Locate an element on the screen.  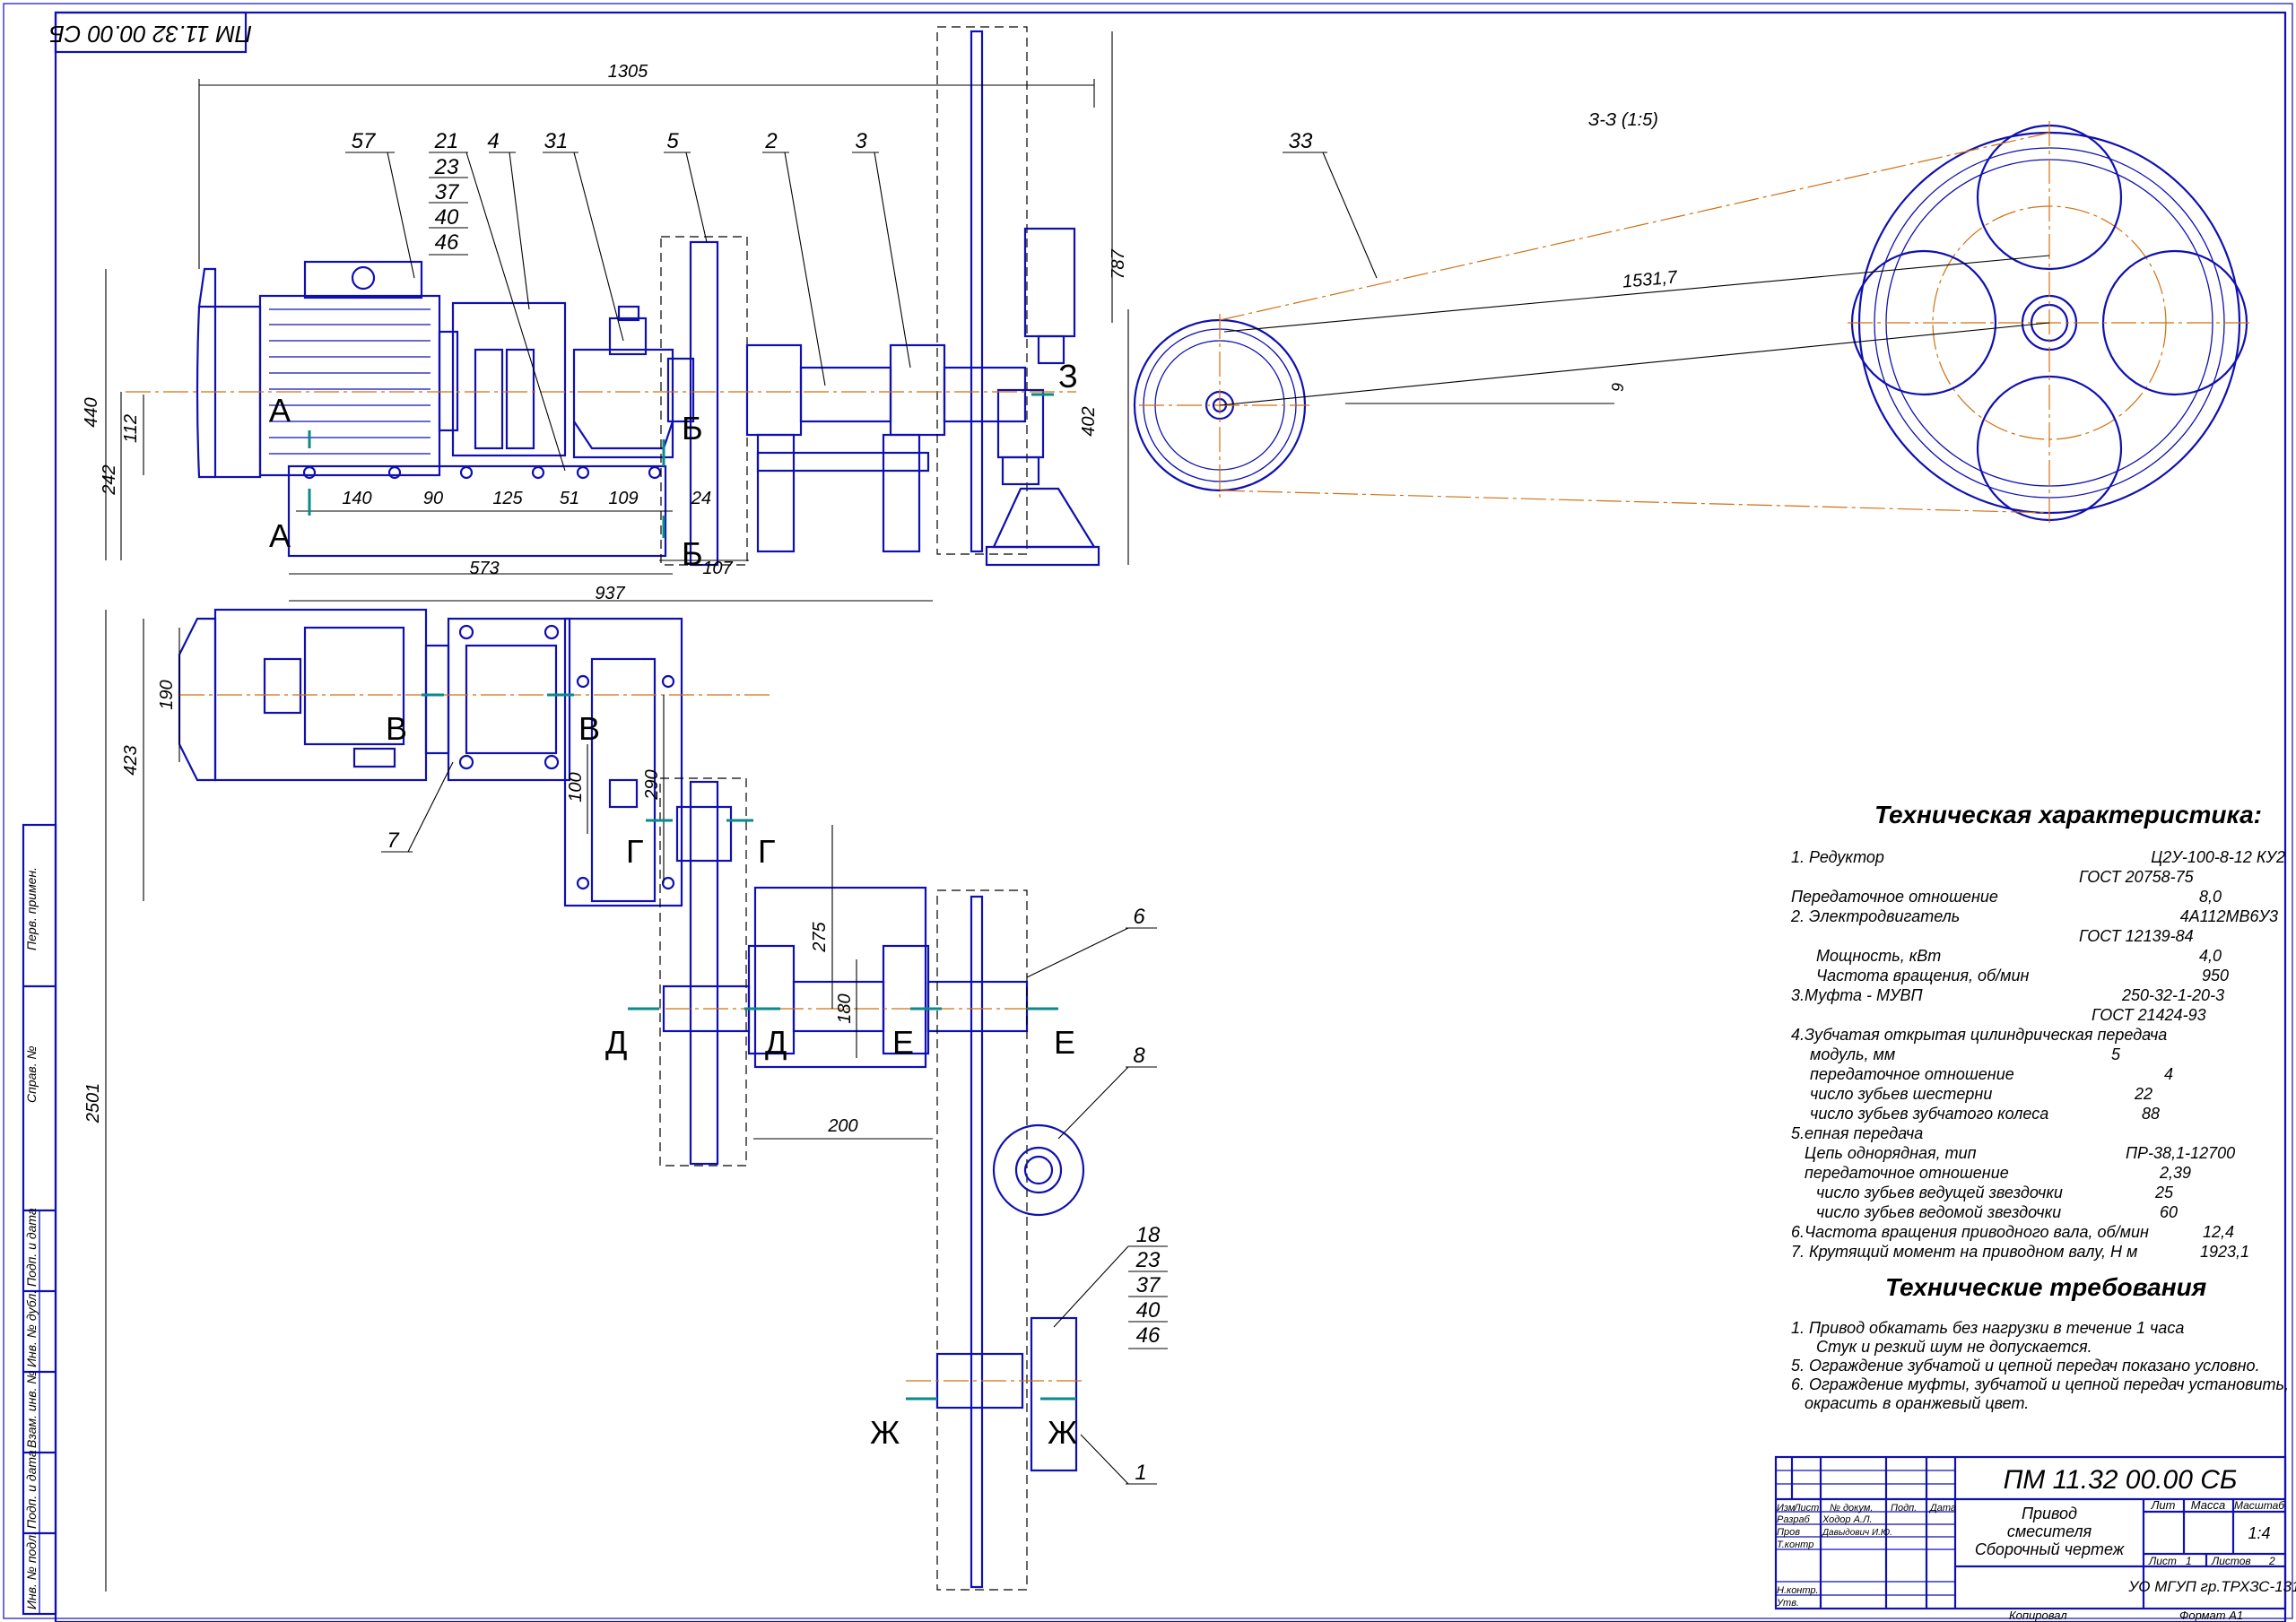
tb-prov: Пров is located at coordinates (1788, 1532).